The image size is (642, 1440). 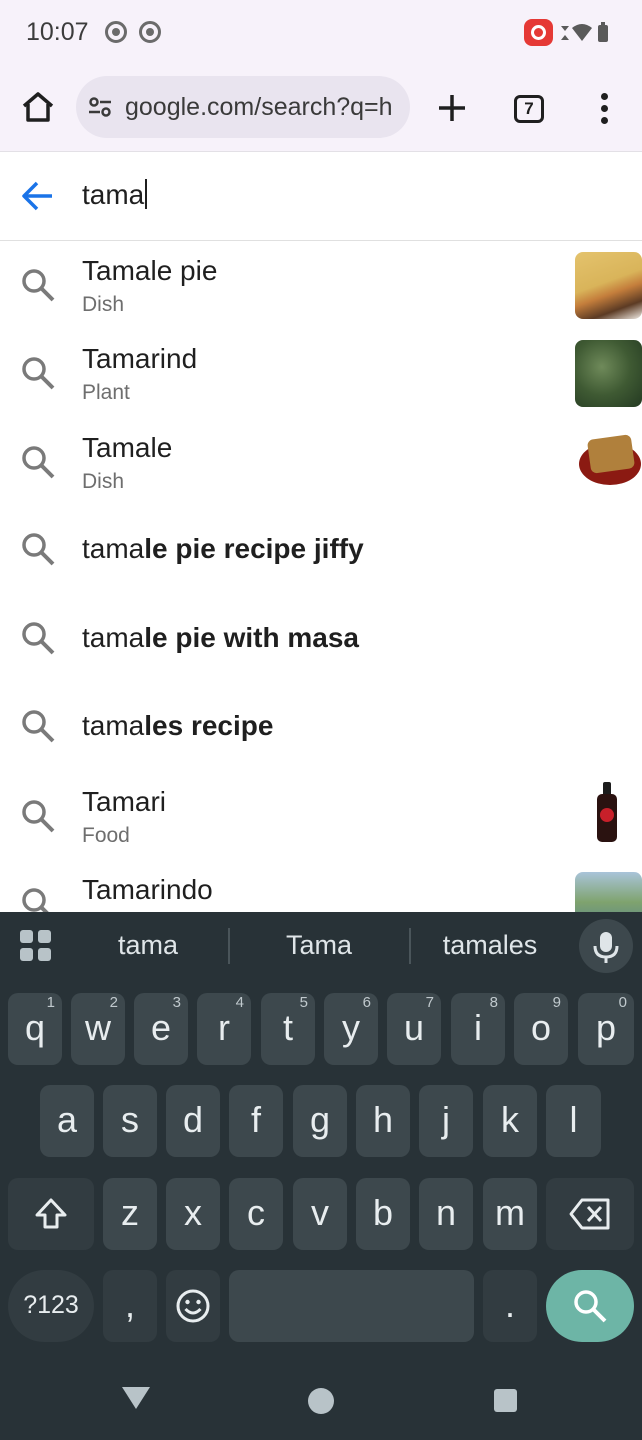 What do you see at coordinates (130, 1306) in the screenshot?
I see `comma-key: ,` at bounding box center [130, 1306].